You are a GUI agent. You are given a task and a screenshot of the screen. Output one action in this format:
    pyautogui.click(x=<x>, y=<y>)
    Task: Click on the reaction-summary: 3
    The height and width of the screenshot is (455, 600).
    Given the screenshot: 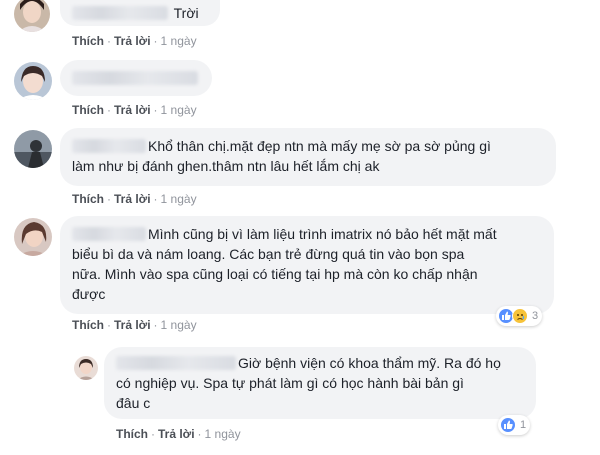 What is the action you would take?
    pyautogui.click(x=519, y=316)
    